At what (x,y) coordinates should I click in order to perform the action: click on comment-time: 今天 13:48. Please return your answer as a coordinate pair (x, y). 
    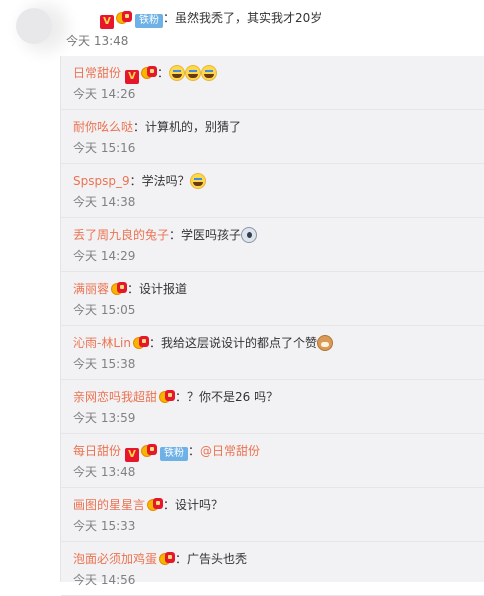
    Looking at the image, I should click on (97, 41).